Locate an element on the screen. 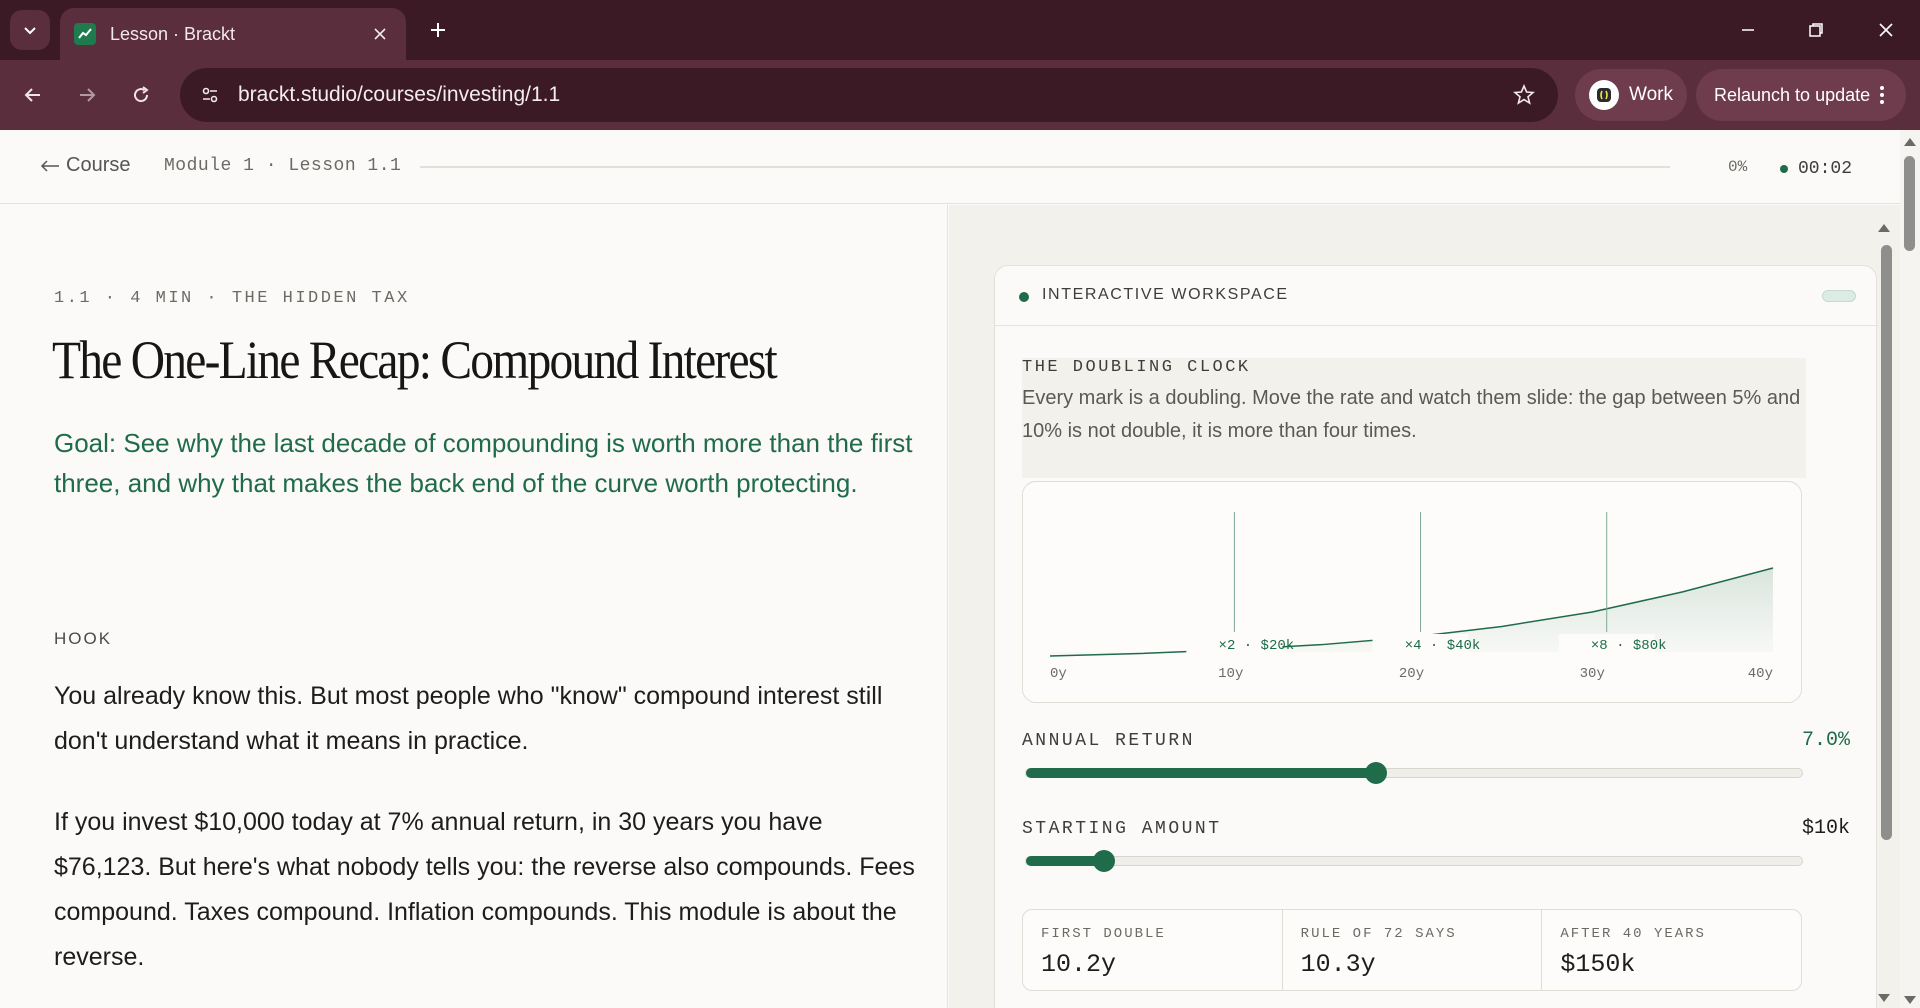  workspace-status-dot is located at coordinates (1024, 297).